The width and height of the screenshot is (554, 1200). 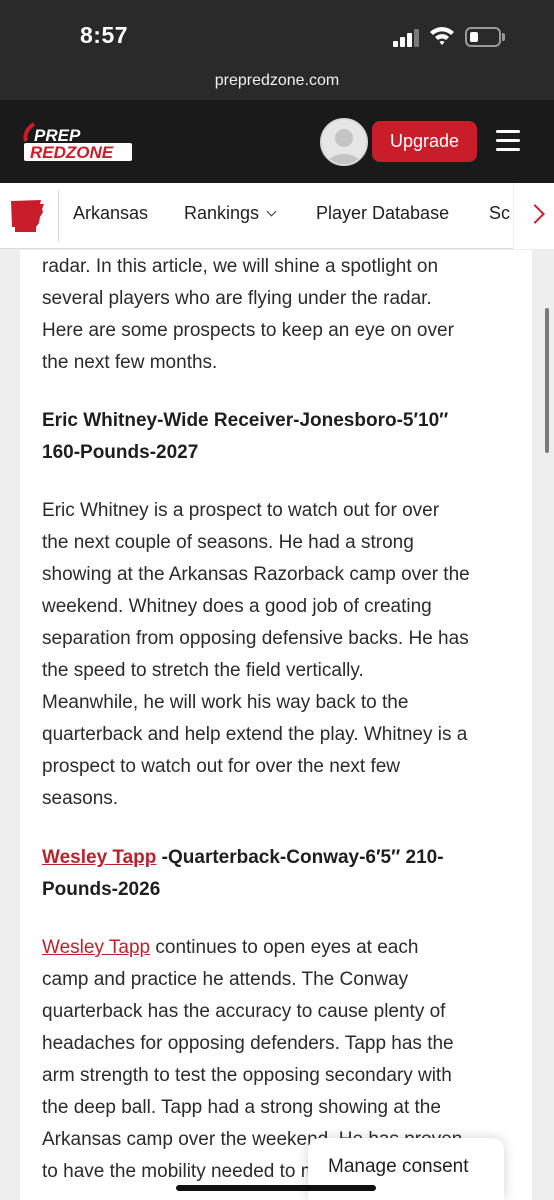 What do you see at coordinates (271, 211) in the screenshot?
I see `chevron-down-icon` at bounding box center [271, 211].